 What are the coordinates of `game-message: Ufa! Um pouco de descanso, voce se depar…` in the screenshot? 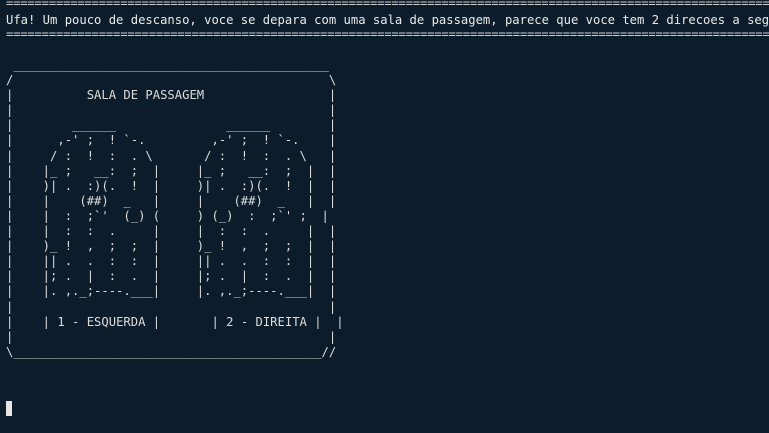 It's located at (387, 20).